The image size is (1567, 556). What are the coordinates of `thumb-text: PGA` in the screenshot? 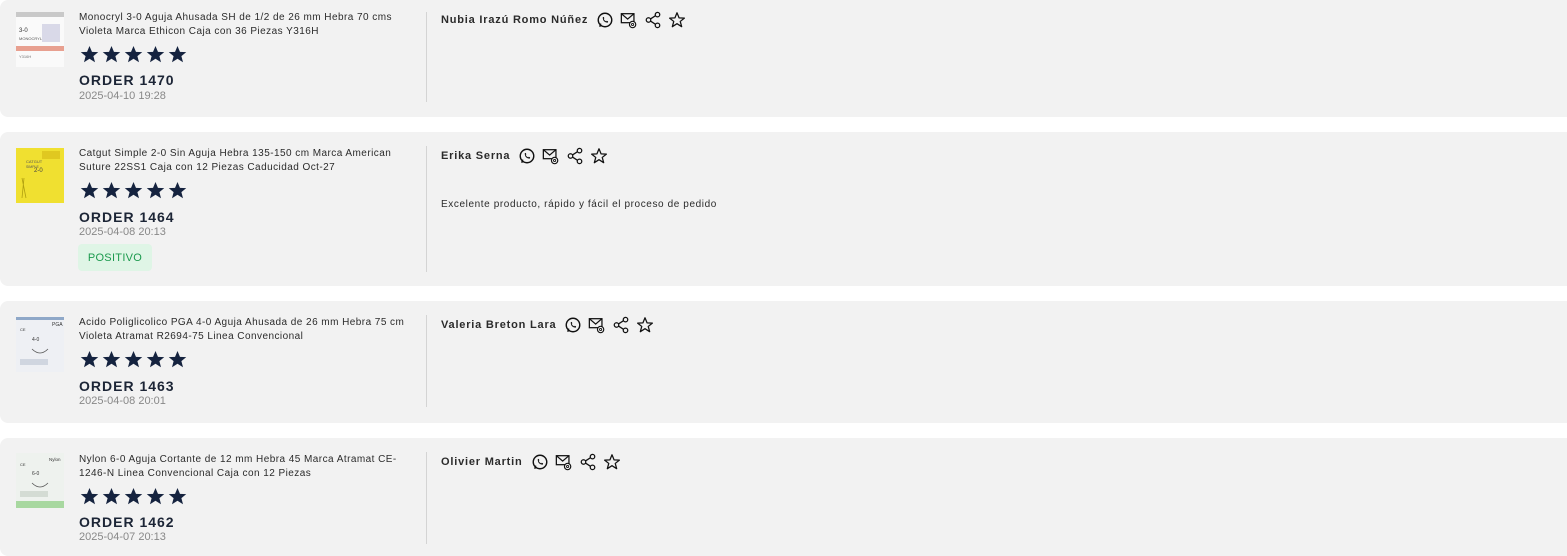 It's located at (57, 325).